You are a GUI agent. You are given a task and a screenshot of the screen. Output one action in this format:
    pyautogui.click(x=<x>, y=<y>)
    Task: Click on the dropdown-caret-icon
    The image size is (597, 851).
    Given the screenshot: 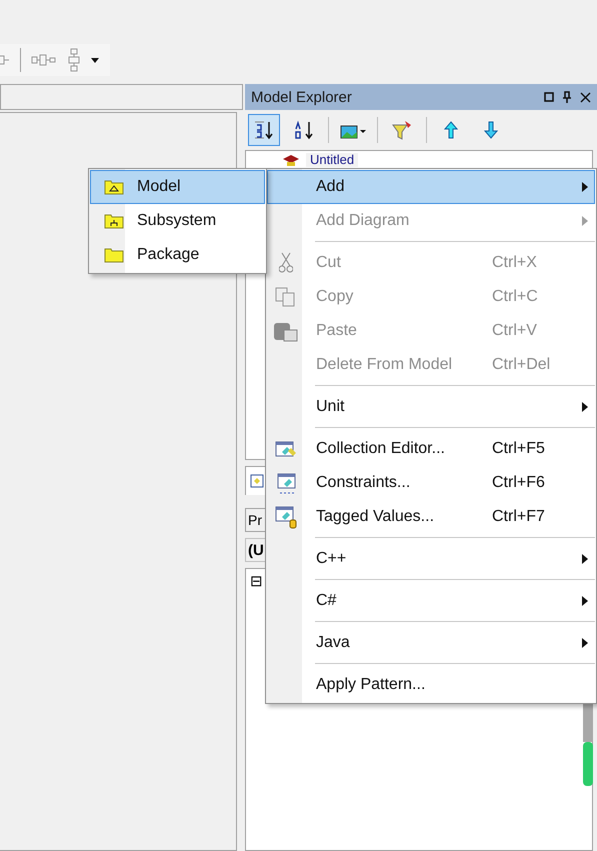 What is the action you would take?
    pyautogui.click(x=95, y=60)
    